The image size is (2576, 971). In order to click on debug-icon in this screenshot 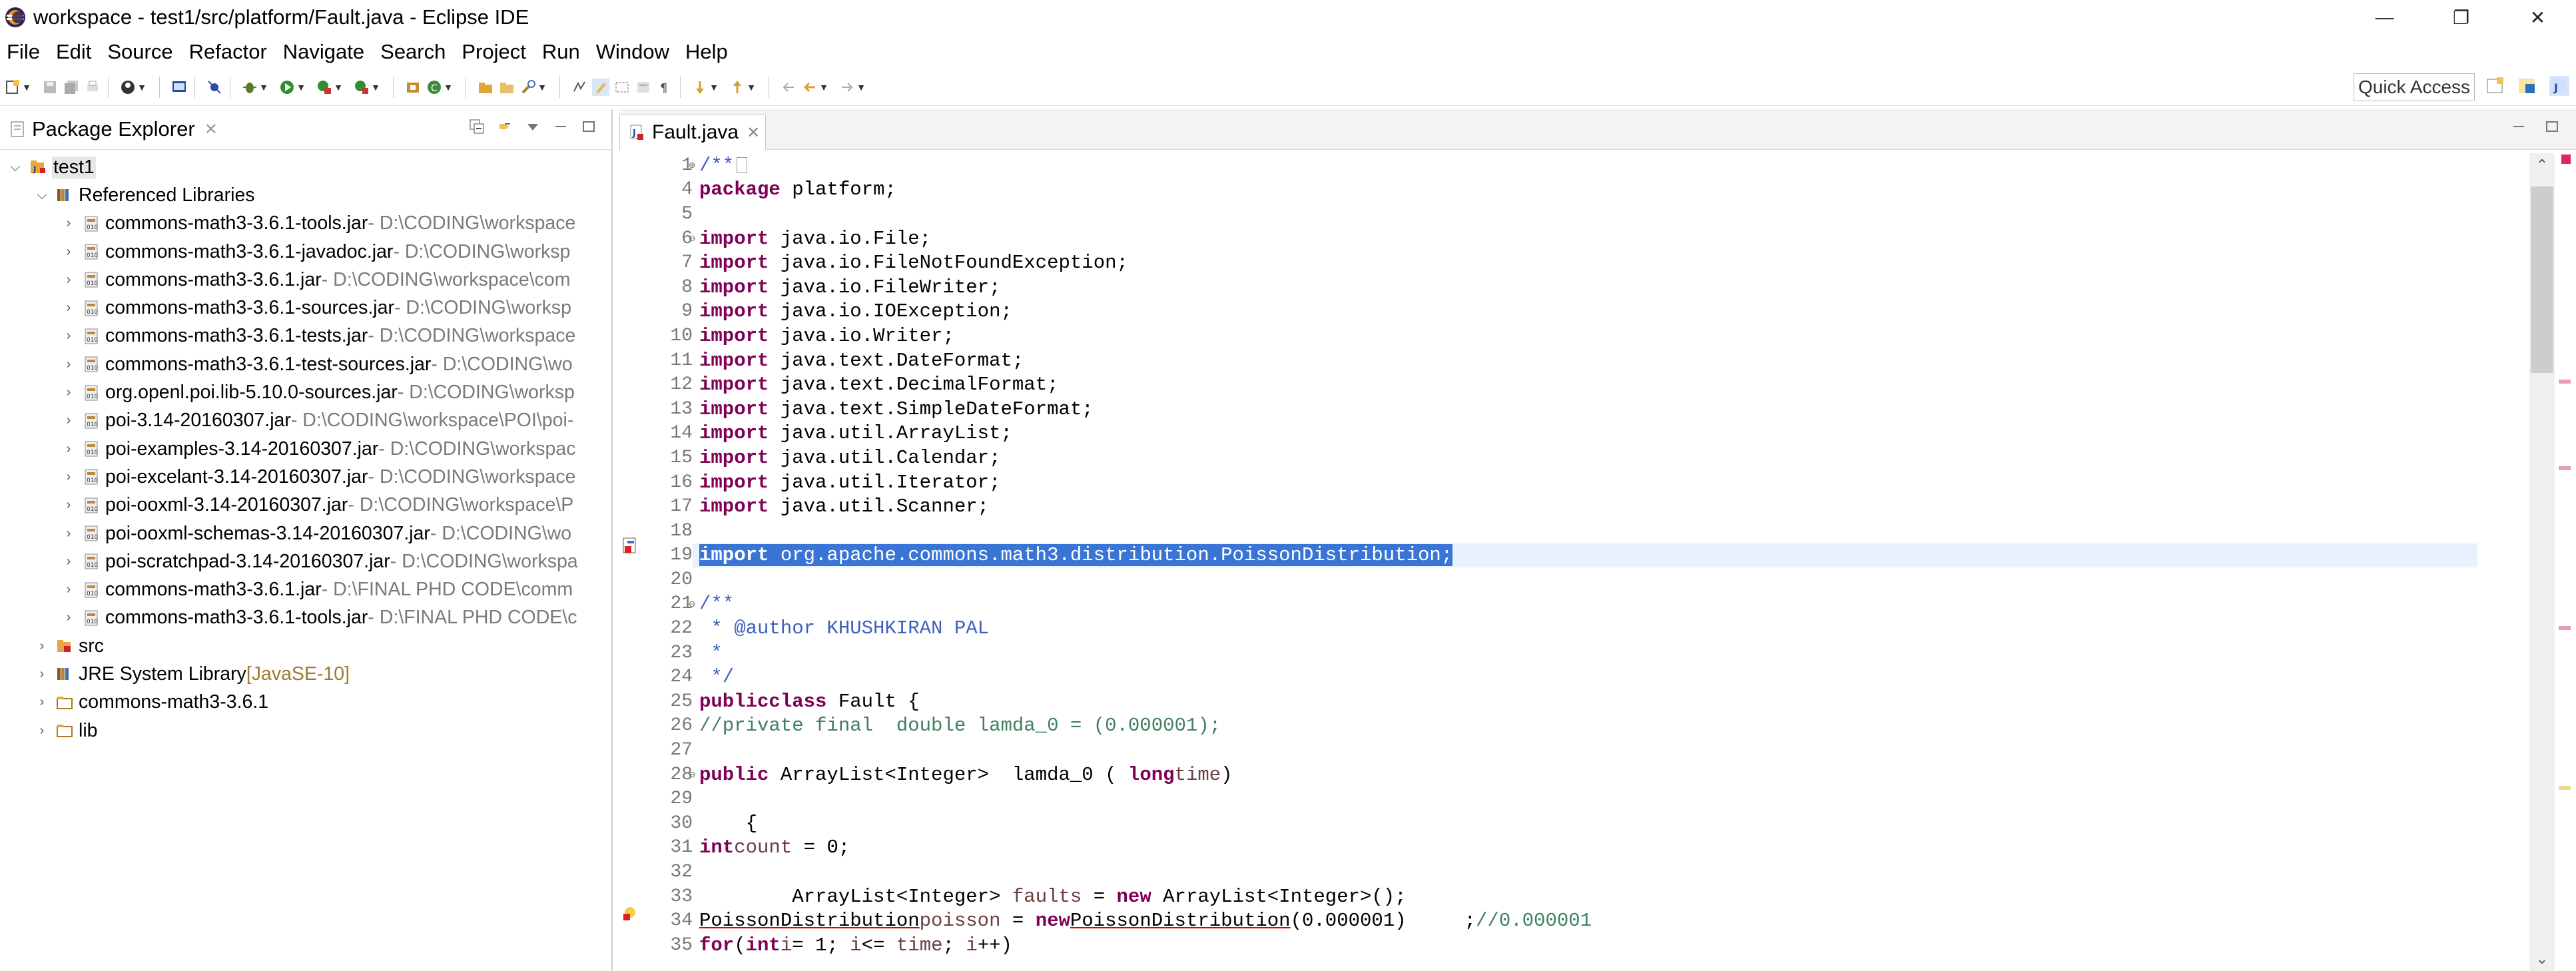, I will do `click(249, 87)`.